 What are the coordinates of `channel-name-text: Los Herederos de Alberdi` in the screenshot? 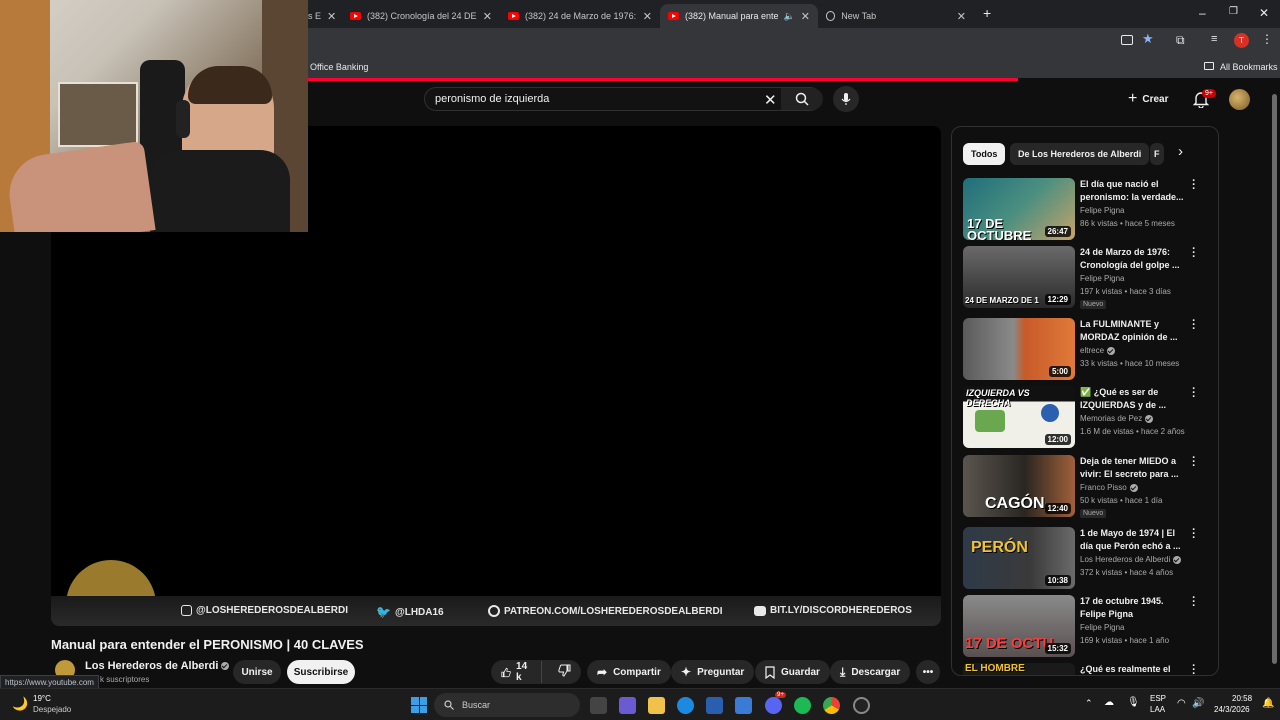 It's located at (151, 666).